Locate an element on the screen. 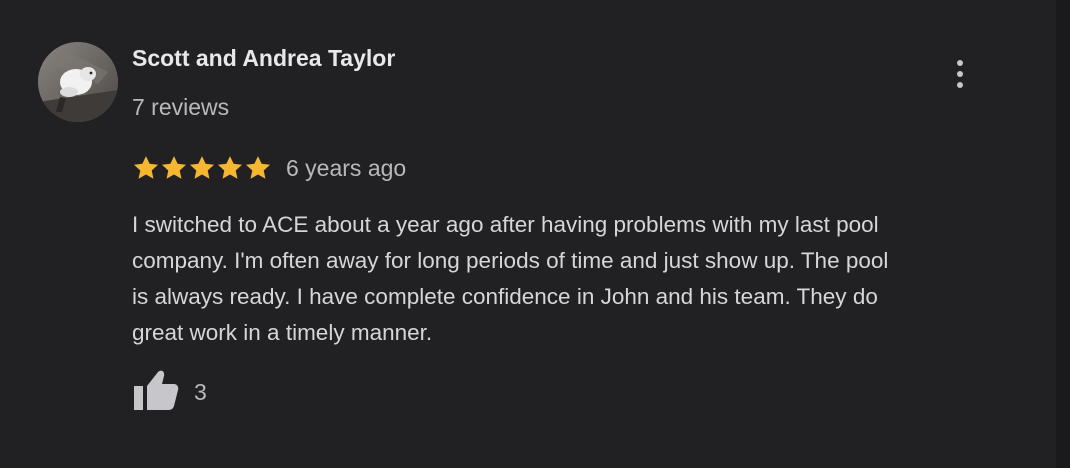  thumb-up-icon is located at coordinates (156, 392).